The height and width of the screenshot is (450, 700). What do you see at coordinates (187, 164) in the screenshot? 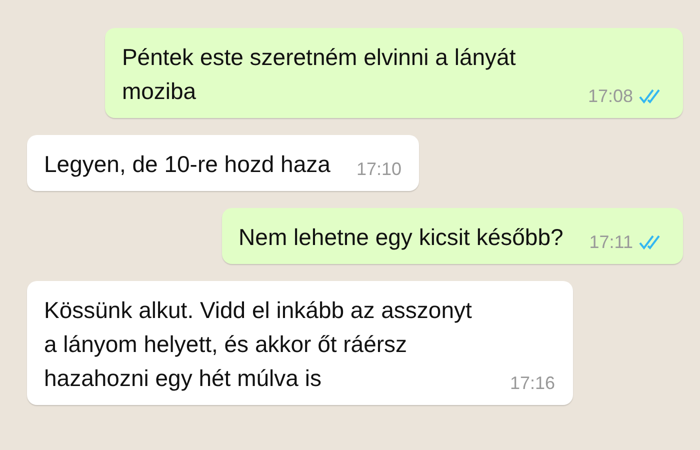
I see `message-text: Legyen, de 10-re hozd haza` at bounding box center [187, 164].